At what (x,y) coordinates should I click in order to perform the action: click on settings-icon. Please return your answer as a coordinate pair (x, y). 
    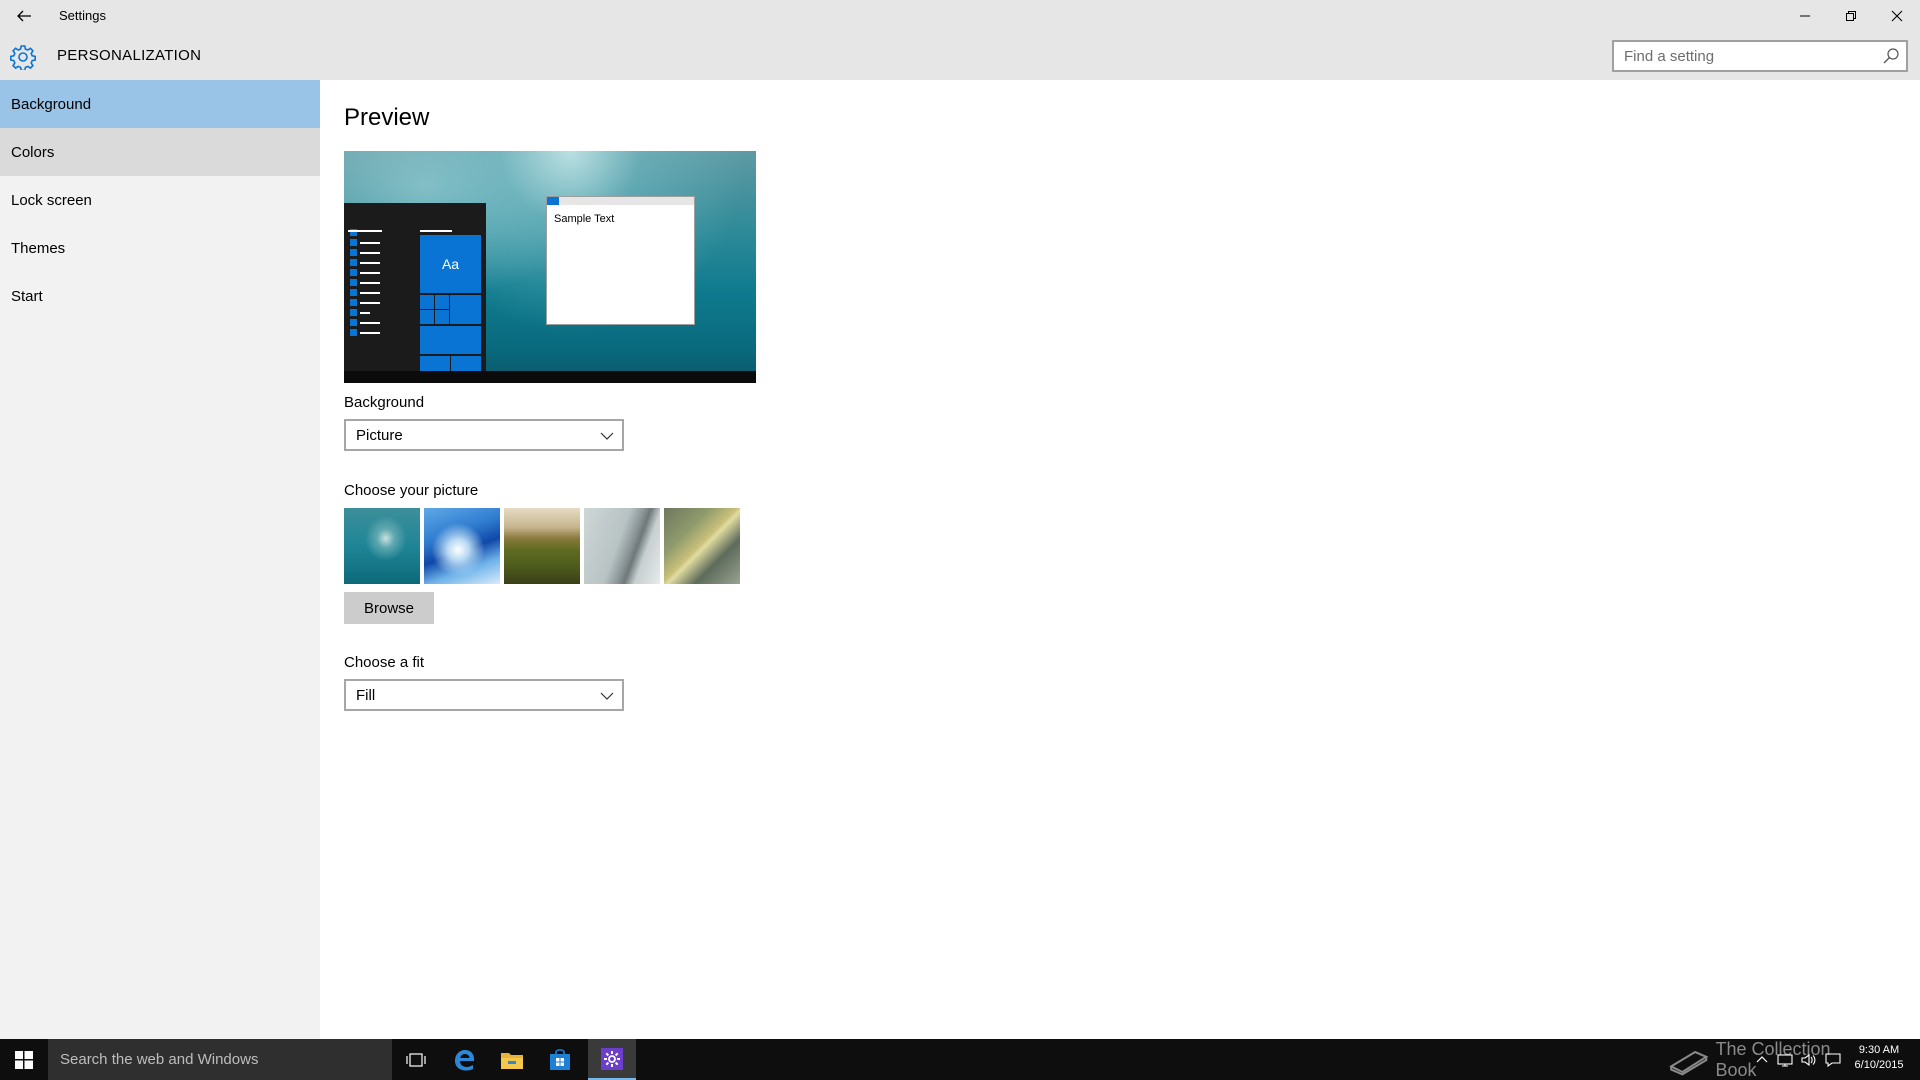
    Looking at the image, I should click on (612, 1058).